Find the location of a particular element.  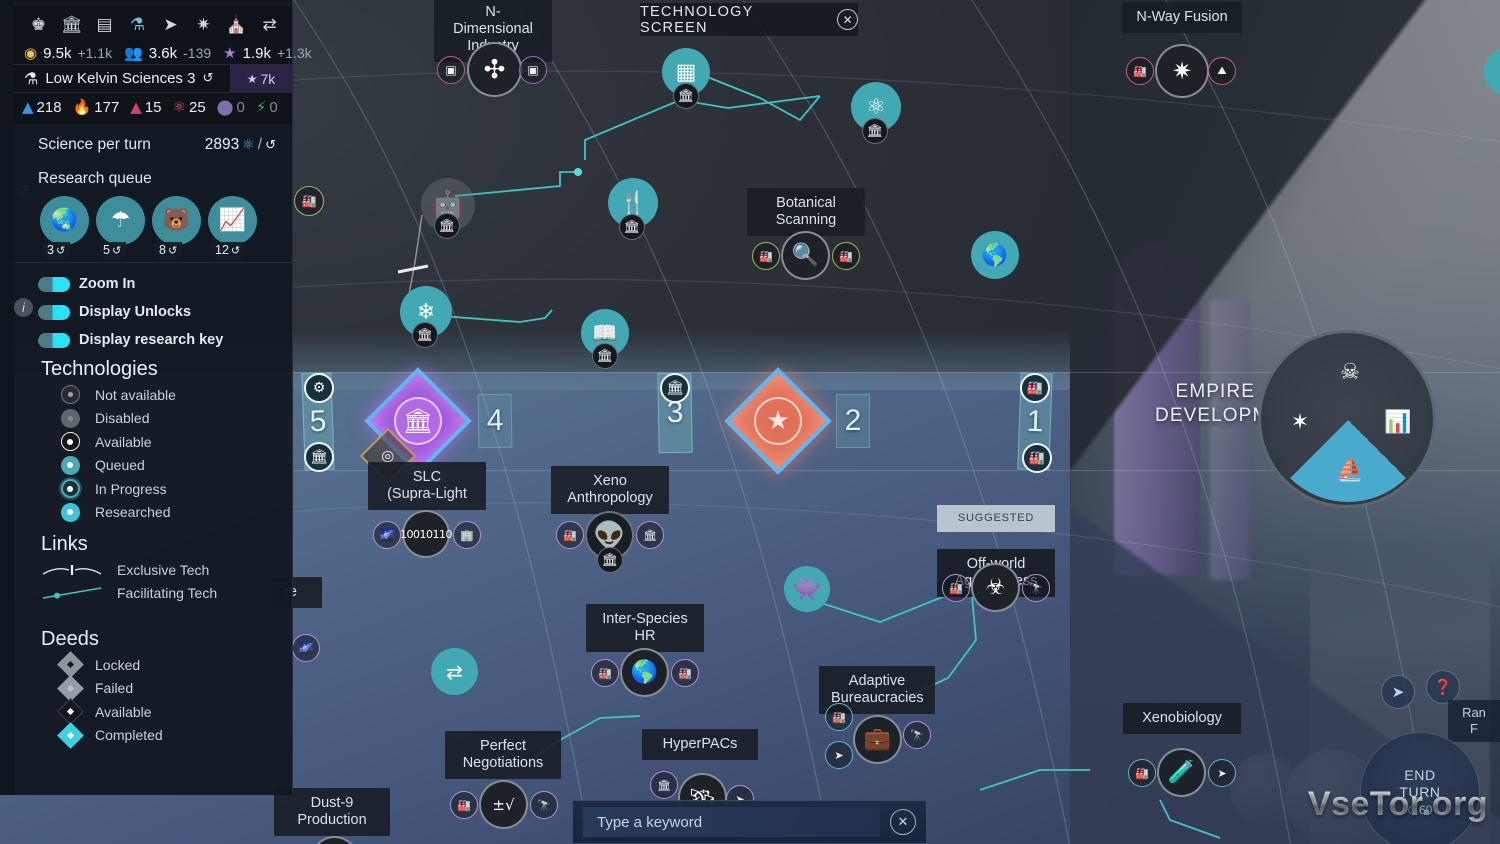

industry-chart-icon: 📈 is located at coordinates (232, 220).